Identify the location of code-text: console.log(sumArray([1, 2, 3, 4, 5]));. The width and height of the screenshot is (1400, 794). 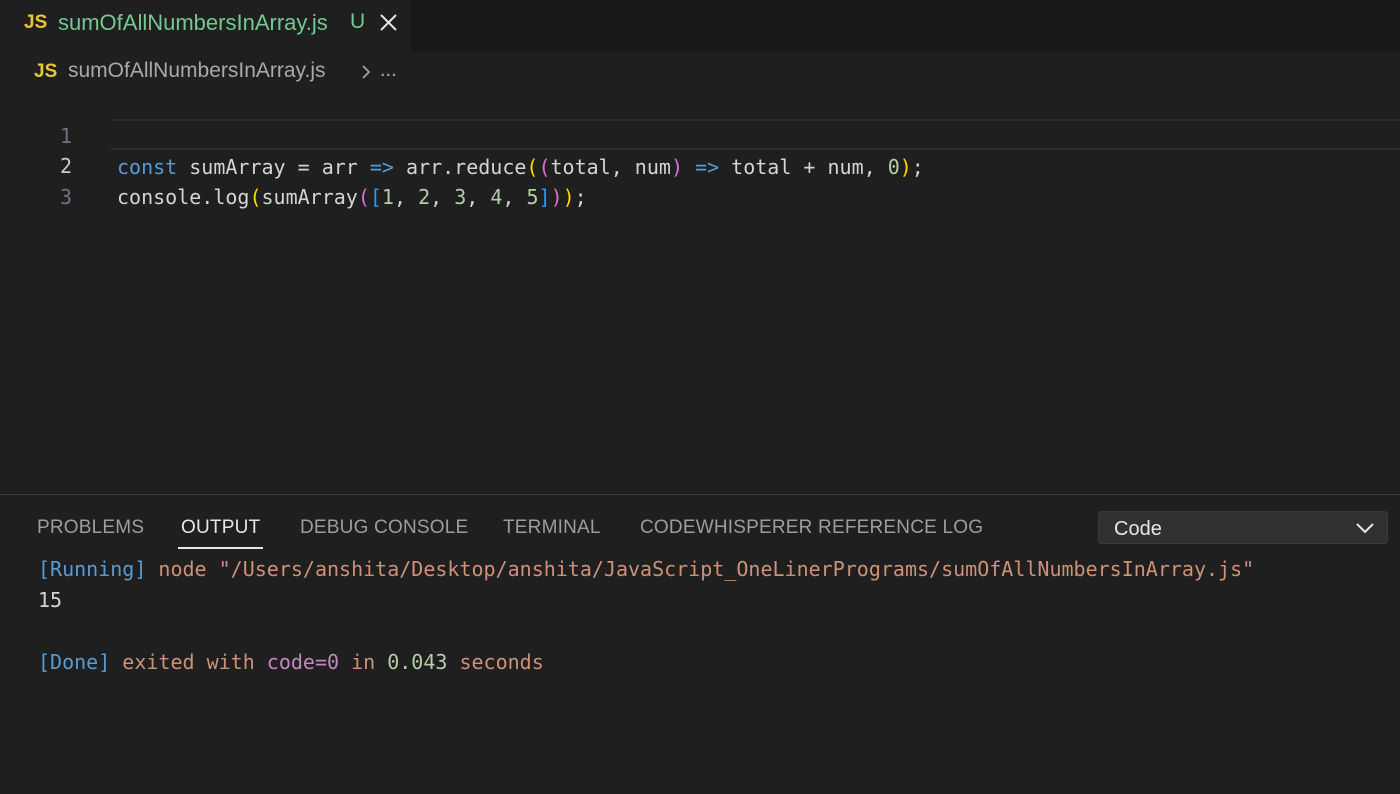
(352, 197).